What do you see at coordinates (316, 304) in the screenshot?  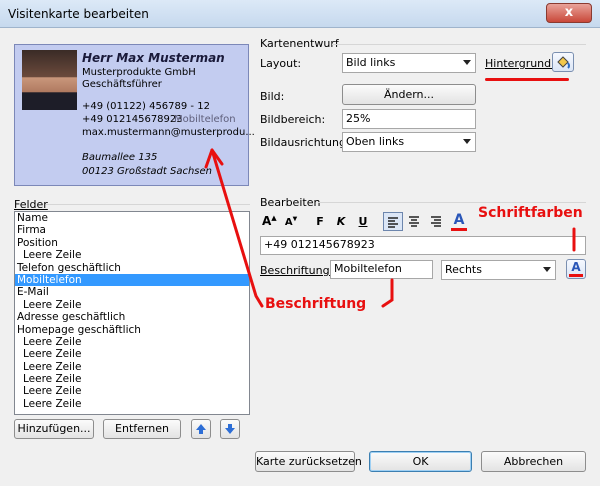 I see `annotation-caption: Beschriftung` at bounding box center [316, 304].